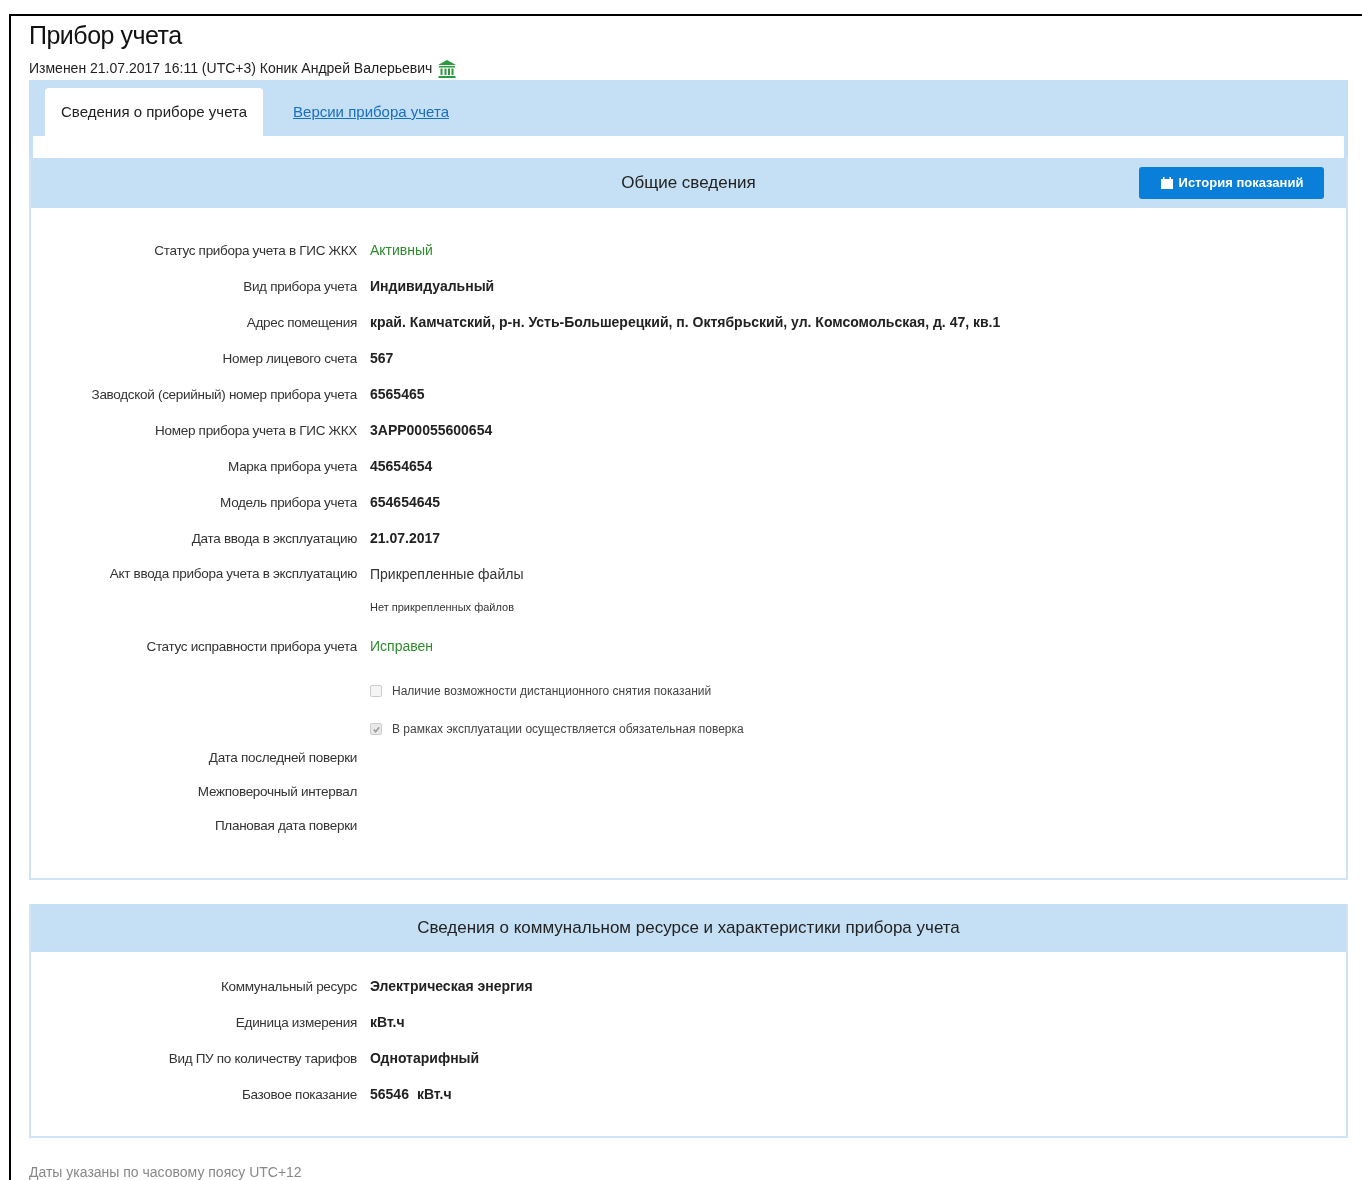 The width and height of the screenshot is (1362, 1180). I want to click on field-value: 56546, so click(389, 1094).